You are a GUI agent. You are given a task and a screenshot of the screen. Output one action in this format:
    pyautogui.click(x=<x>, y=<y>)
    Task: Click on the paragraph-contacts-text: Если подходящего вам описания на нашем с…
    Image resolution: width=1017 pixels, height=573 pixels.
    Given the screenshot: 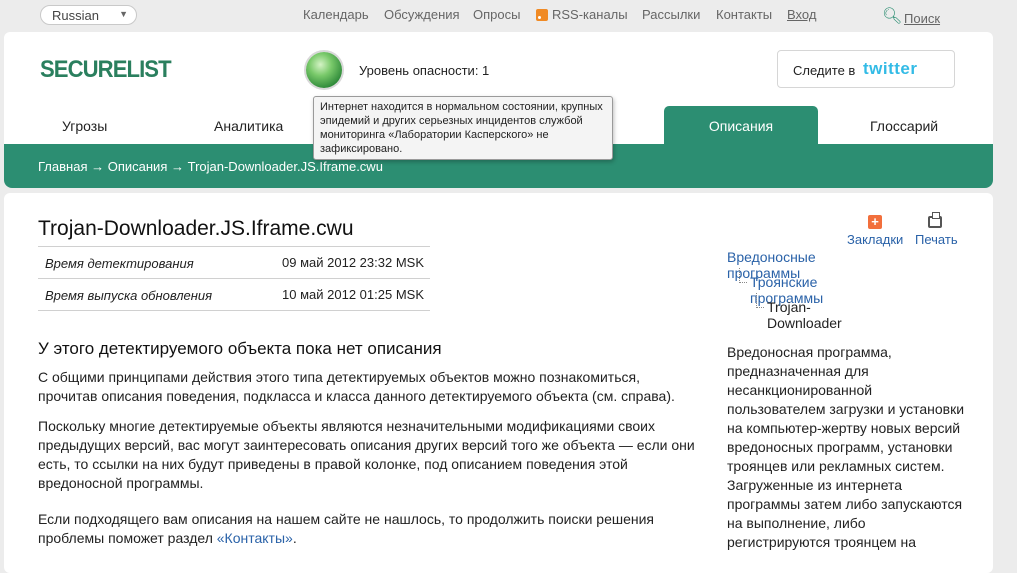 What is the action you would take?
    pyautogui.click(x=346, y=528)
    